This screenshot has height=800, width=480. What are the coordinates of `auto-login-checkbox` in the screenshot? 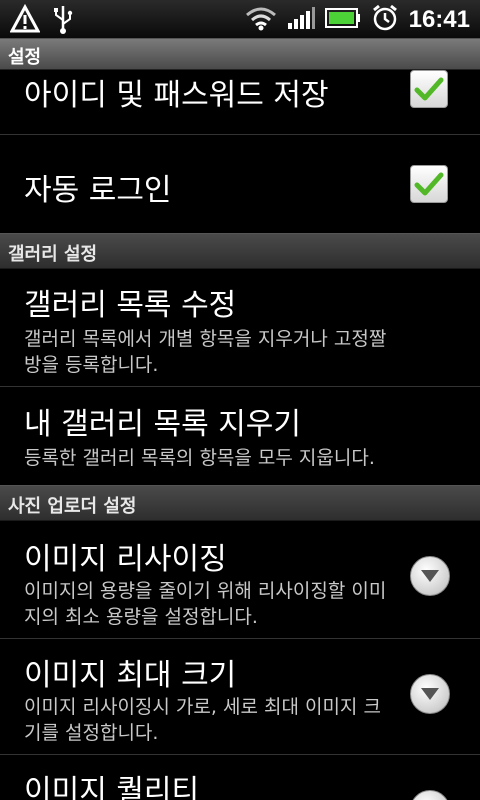 It's located at (429, 184).